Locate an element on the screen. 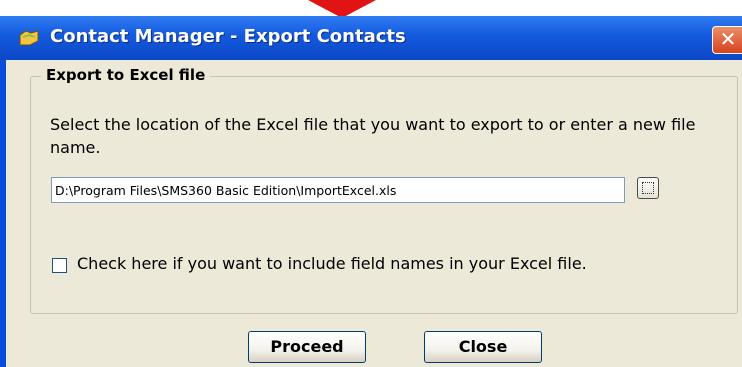  close-icon: ✕ is located at coordinates (727, 40).